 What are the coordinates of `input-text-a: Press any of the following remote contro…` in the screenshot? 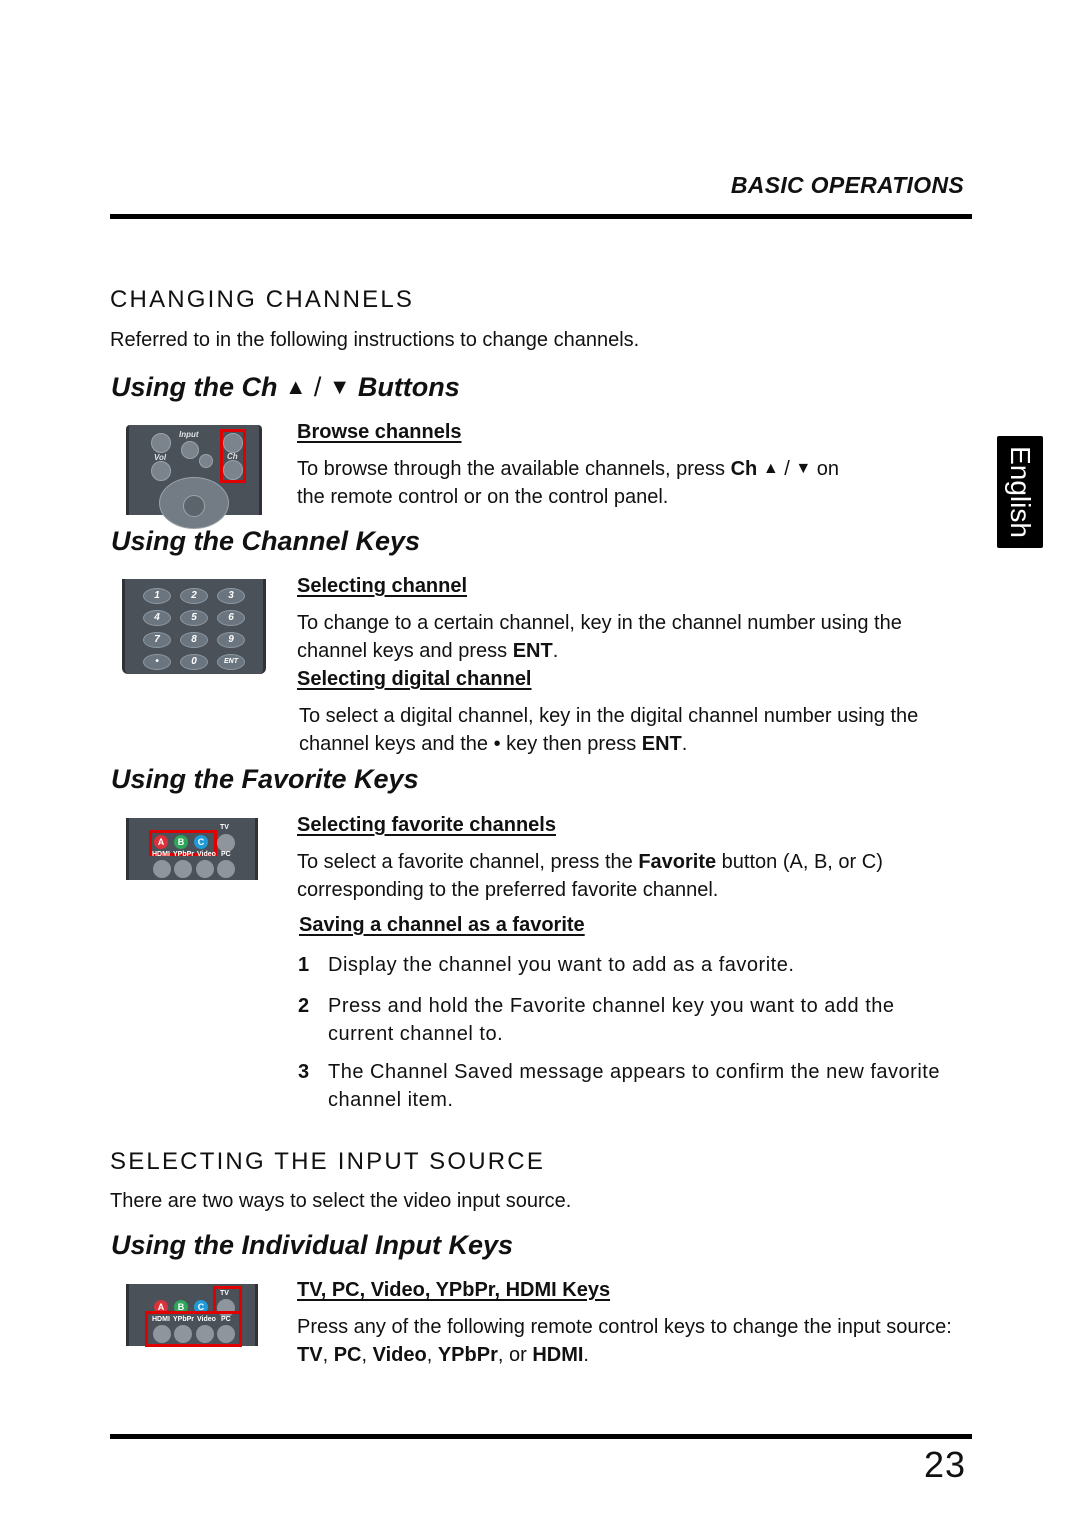 It's located at (624, 1327).